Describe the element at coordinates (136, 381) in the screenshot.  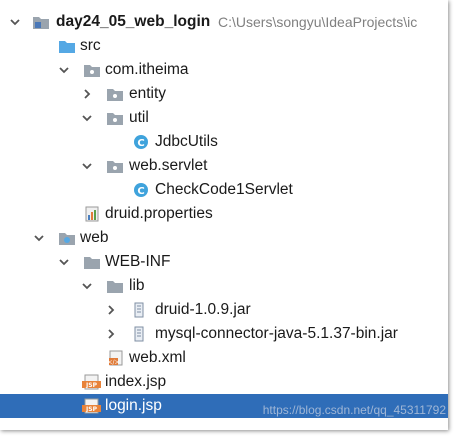
I see `tree-label-index-jsp: index.jsp` at that location.